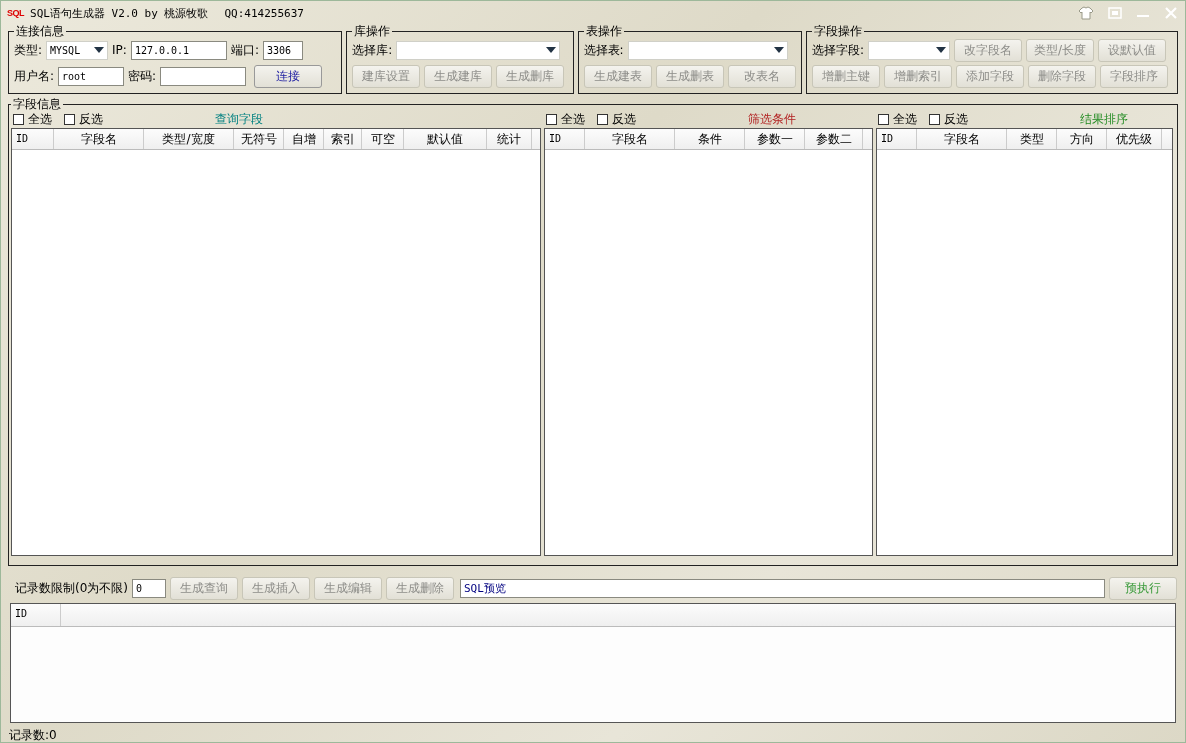  I want to click on username-label: 用户名:, so click(34, 76).